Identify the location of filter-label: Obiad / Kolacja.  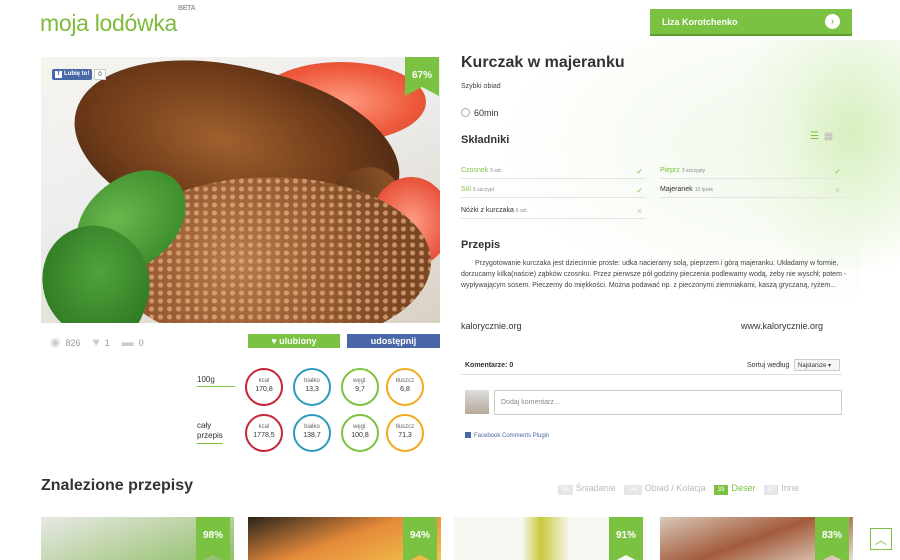
(675, 488).